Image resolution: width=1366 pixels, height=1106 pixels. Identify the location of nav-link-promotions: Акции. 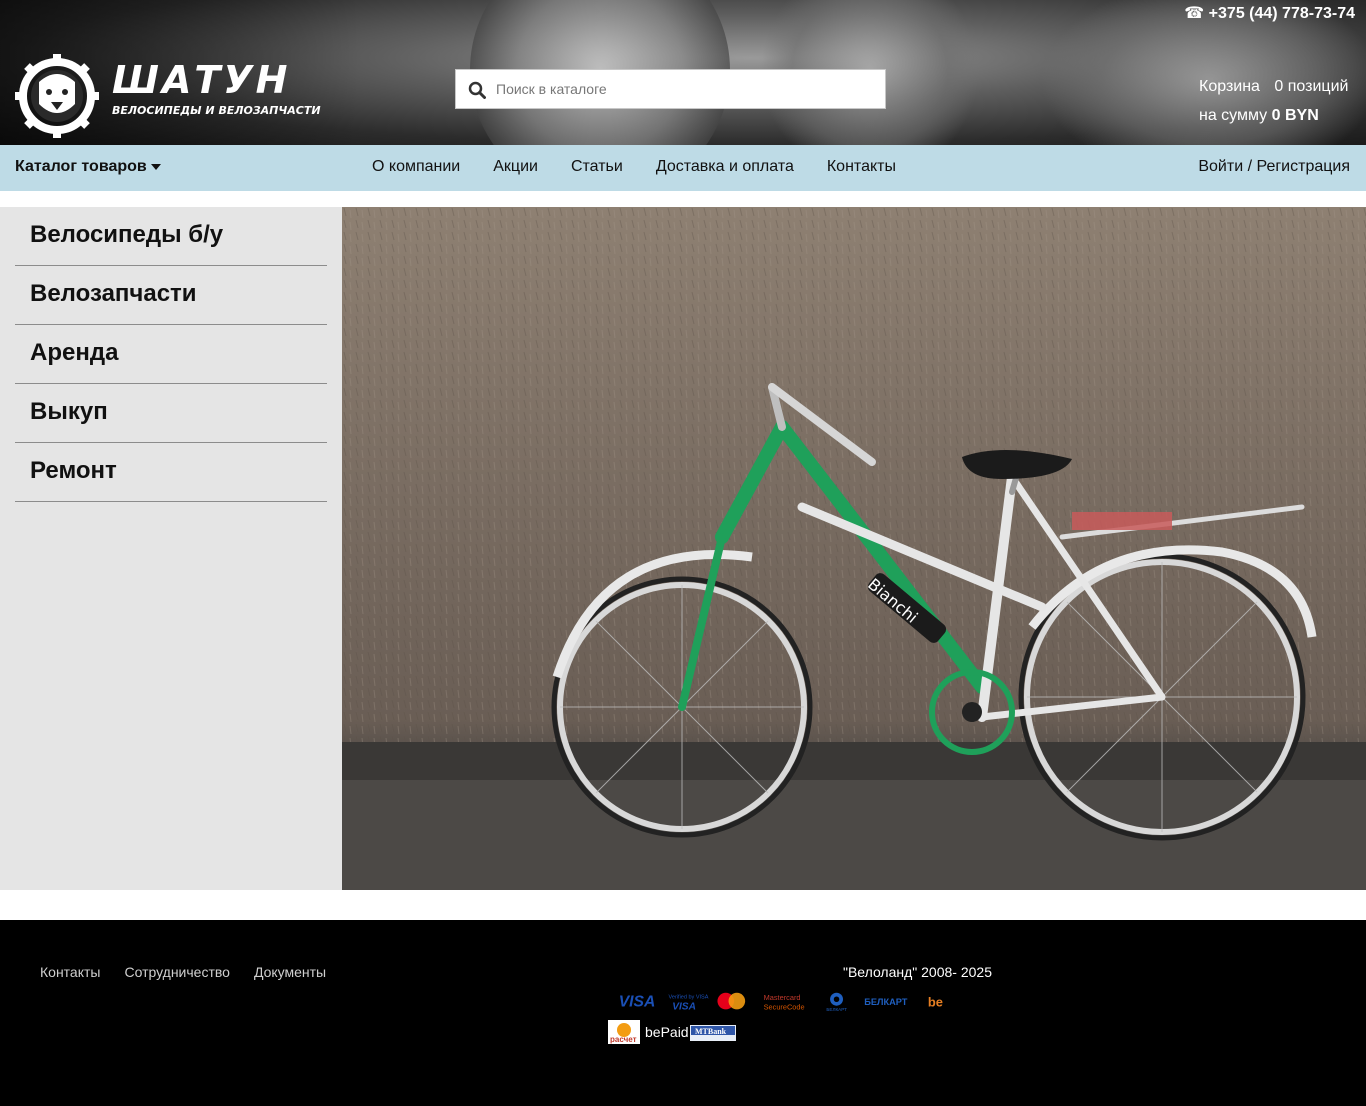
(515, 167).